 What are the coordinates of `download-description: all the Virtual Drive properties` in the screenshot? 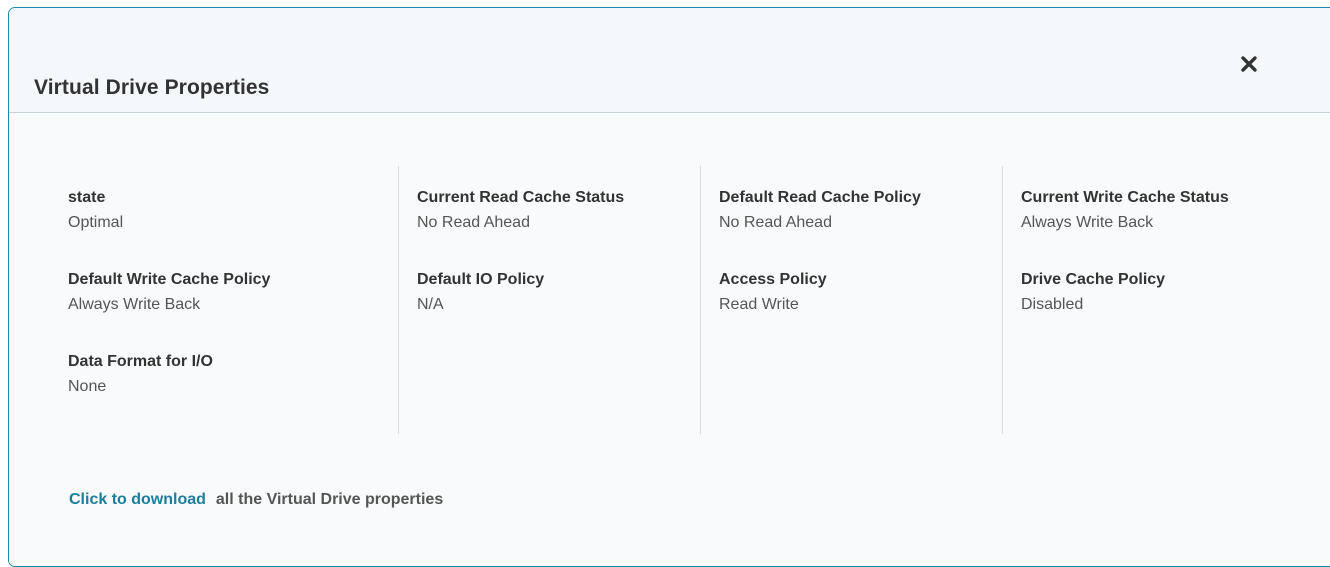 It's located at (329, 499).